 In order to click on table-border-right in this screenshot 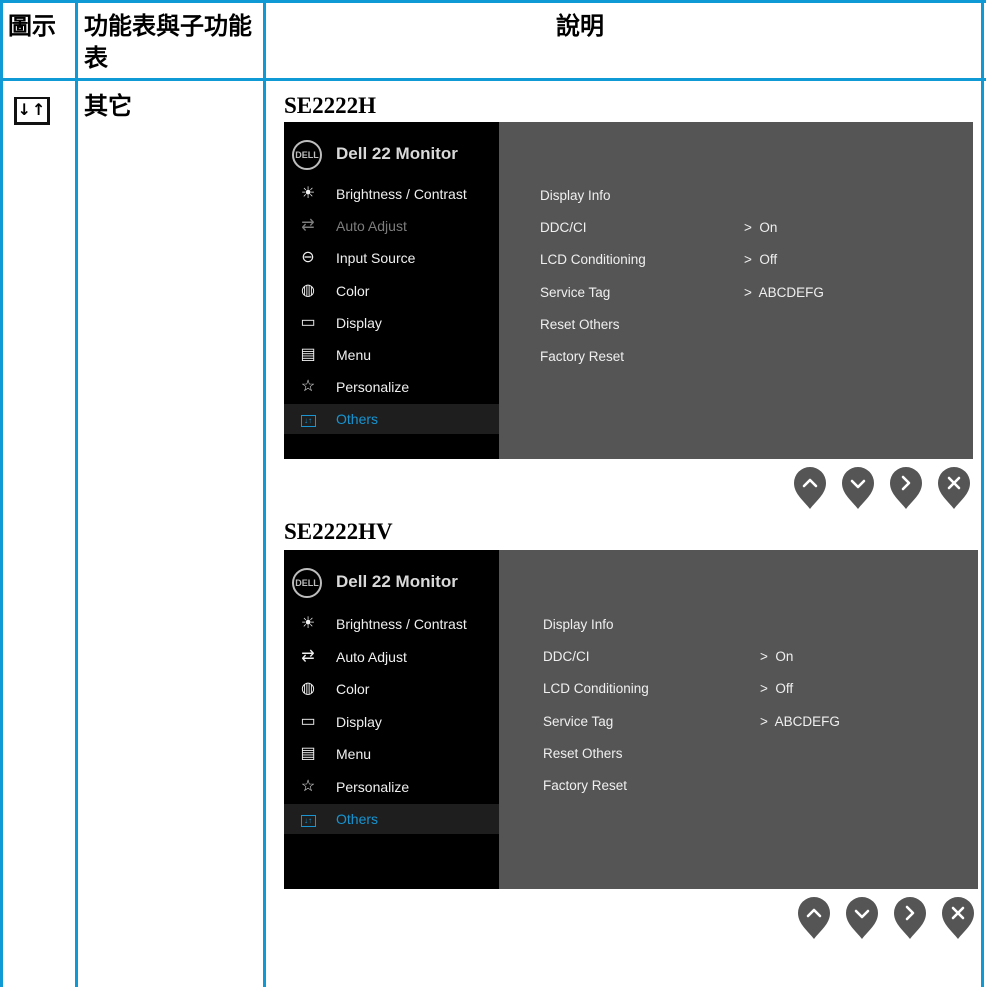, I will do `click(982, 493)`.